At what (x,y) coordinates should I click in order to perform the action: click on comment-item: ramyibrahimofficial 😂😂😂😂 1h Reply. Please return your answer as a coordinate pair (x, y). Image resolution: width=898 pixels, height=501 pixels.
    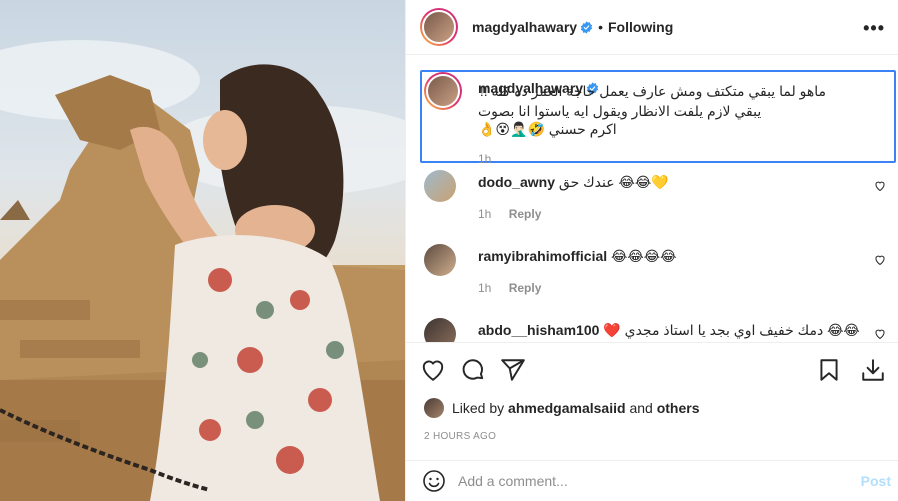
    Looking at the image, I should click on (659, 269).